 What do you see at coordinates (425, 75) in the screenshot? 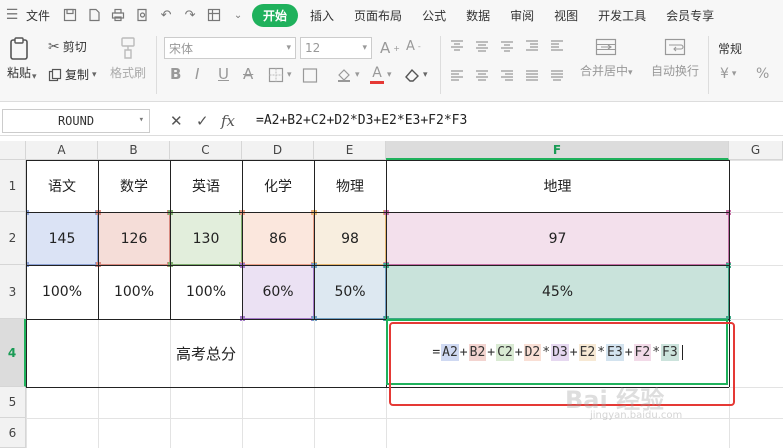
I see `eraser-dropdown-icon: ▾` at bounding box center [425, 75].